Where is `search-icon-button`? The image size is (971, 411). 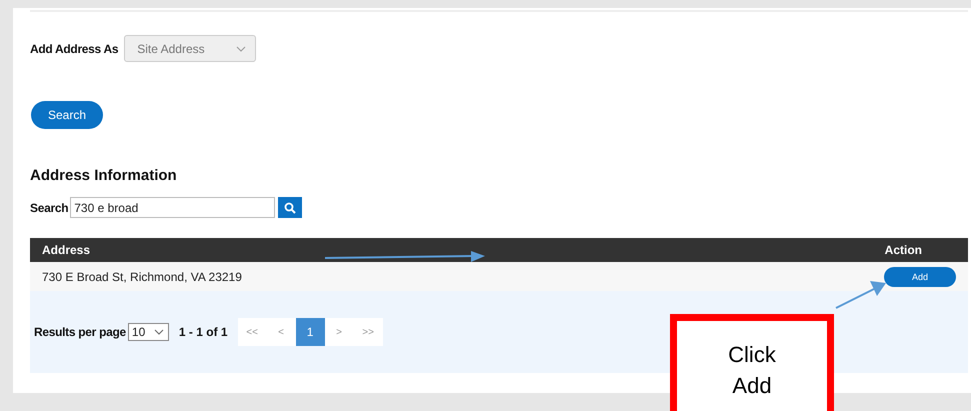 search-icon-button is located at coordinates (290, 207).